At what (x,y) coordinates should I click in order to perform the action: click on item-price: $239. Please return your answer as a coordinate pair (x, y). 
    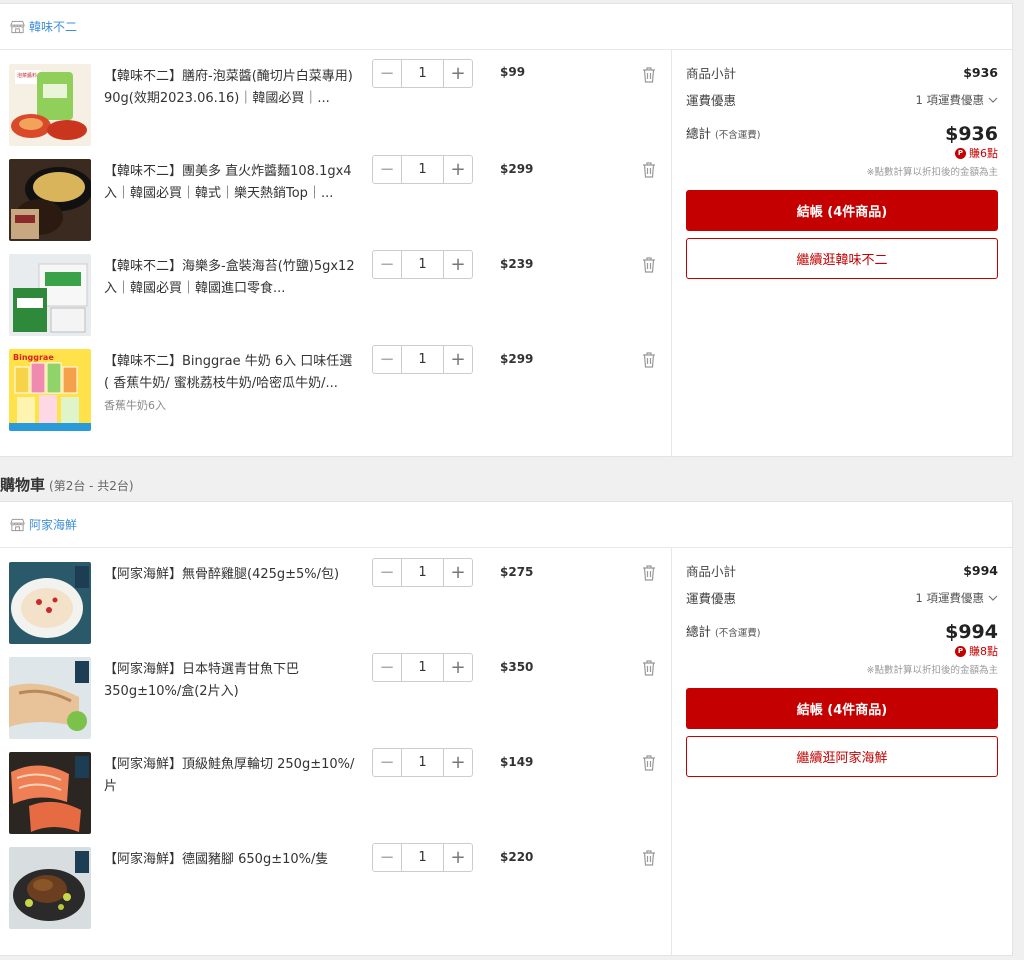
    Looking at the image, I should click on (517, 264).